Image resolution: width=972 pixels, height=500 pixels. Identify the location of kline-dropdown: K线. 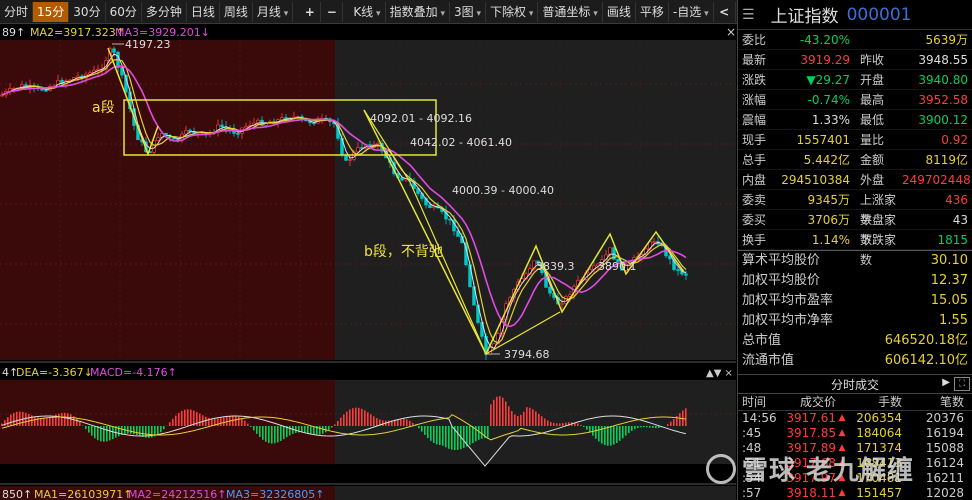
(367, 11).